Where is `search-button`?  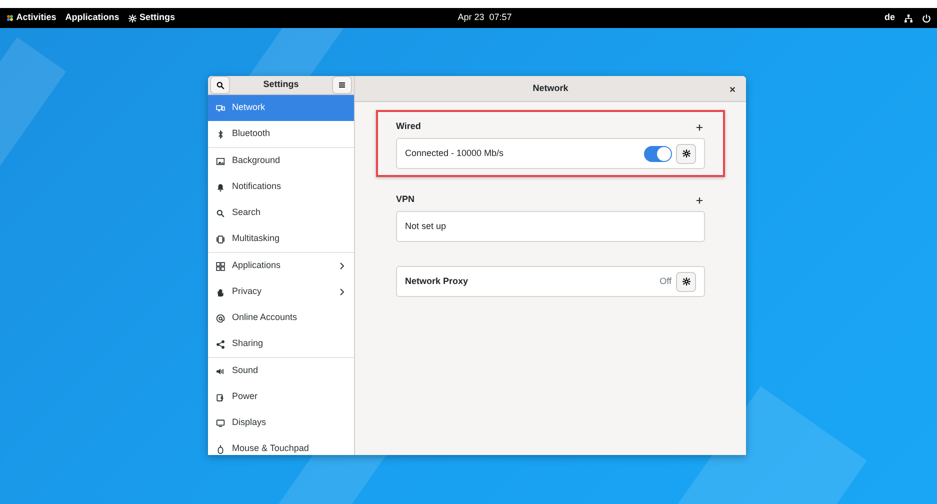 search-button is located at coordinates (220, 85).